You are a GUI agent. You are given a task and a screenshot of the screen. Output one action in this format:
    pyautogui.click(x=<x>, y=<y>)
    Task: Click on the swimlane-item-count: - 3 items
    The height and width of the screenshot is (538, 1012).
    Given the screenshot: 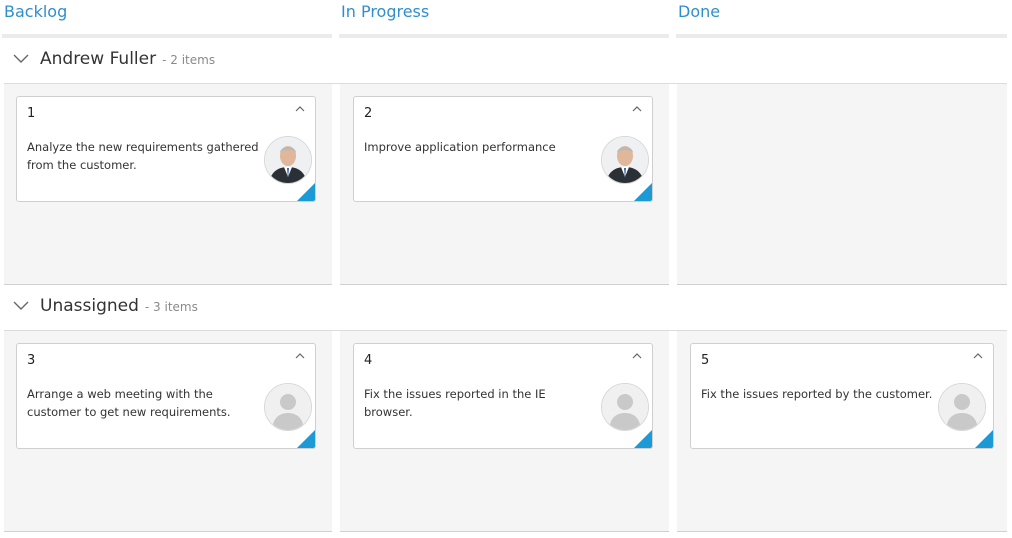 What is the action you would take?
    pyautogui.click(x=171, y=307)
    